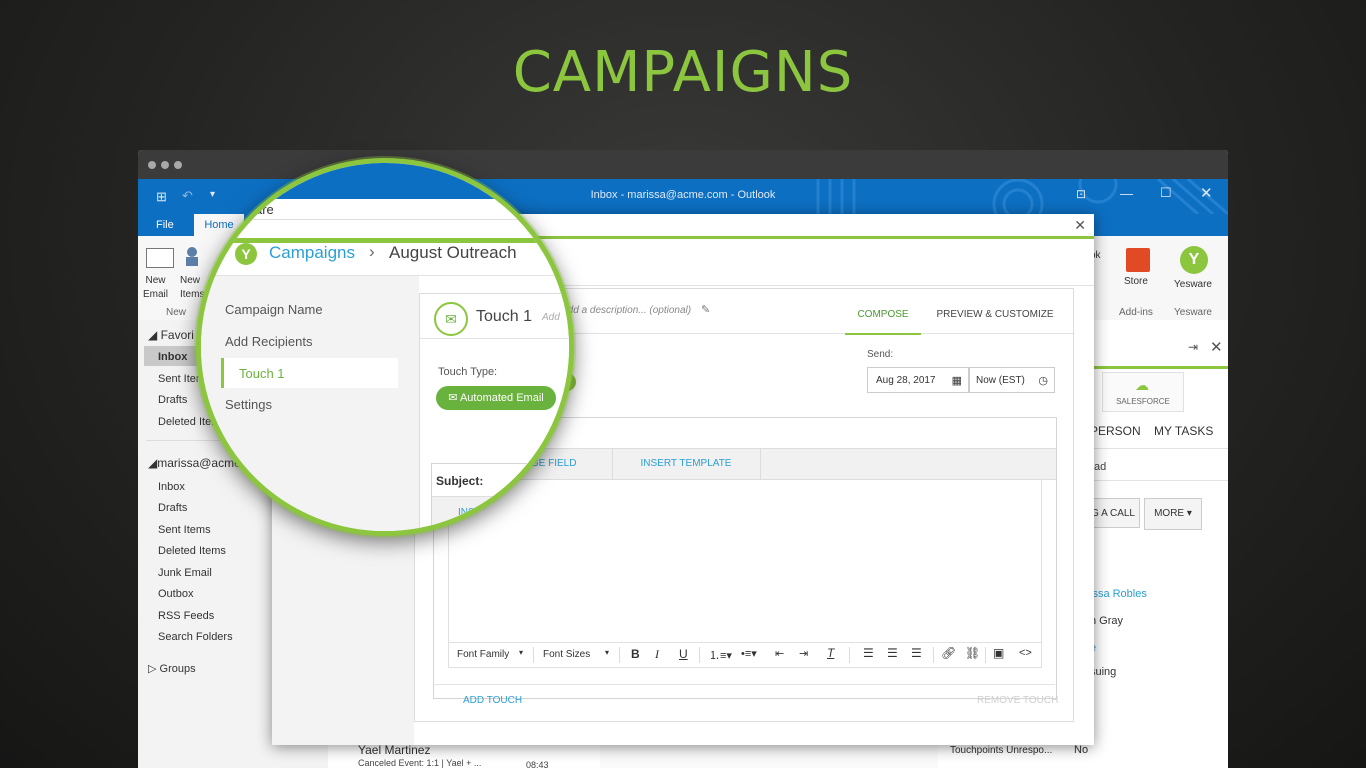  I want to click on font-family-select: Font Family, so click(483, 654).